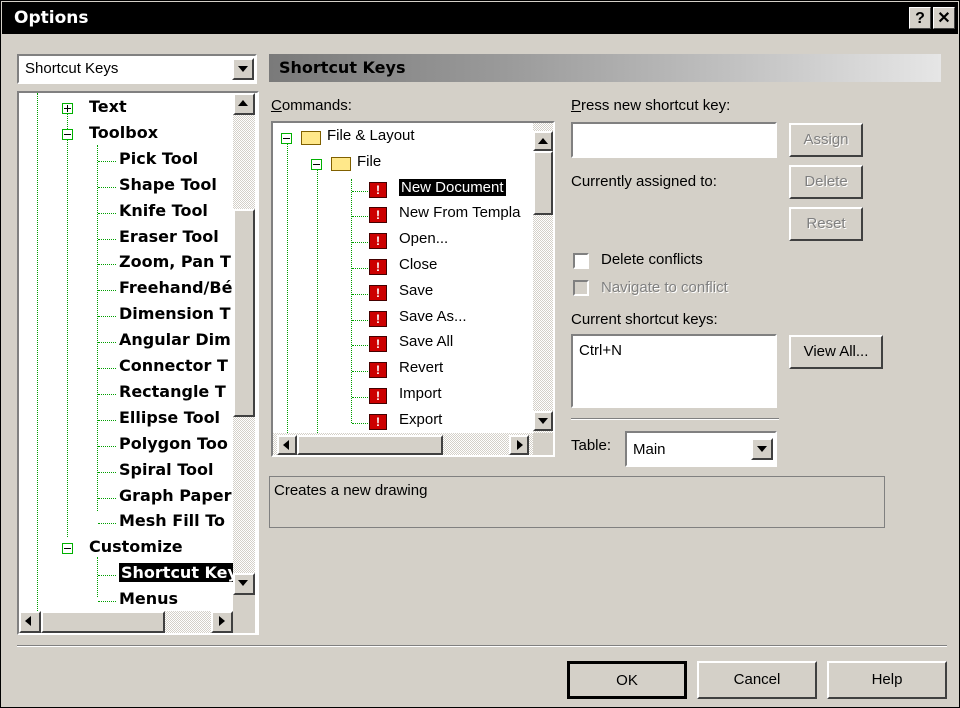 The image size is (960, 708). What do you see at coordinates (543, 141) in the screenshot?
I see `commands-scroll-up` at bounding box center [543, 141].